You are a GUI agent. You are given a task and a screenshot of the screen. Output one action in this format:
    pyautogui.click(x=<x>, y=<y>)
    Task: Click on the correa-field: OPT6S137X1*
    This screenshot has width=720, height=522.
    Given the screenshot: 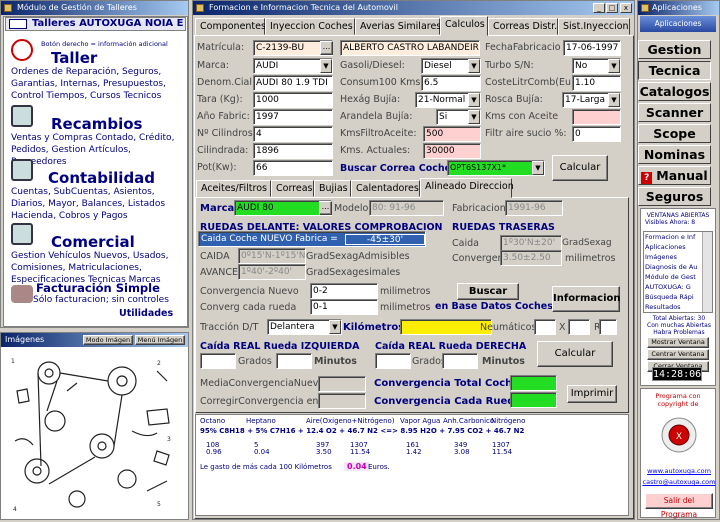 What is the action you would take?
    pyautogui.click(x=496, y=168)
    